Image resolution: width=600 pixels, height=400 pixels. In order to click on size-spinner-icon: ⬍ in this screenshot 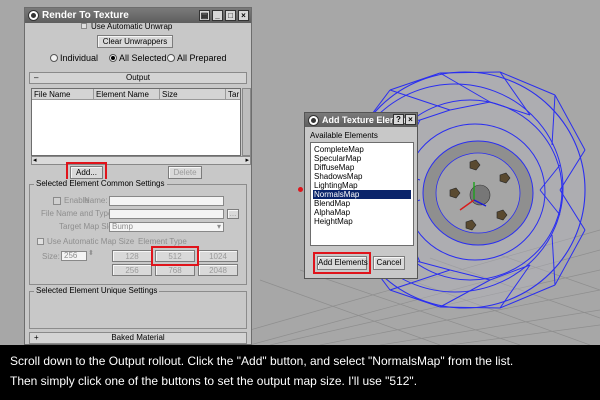, I will do `click(91, 253)`.